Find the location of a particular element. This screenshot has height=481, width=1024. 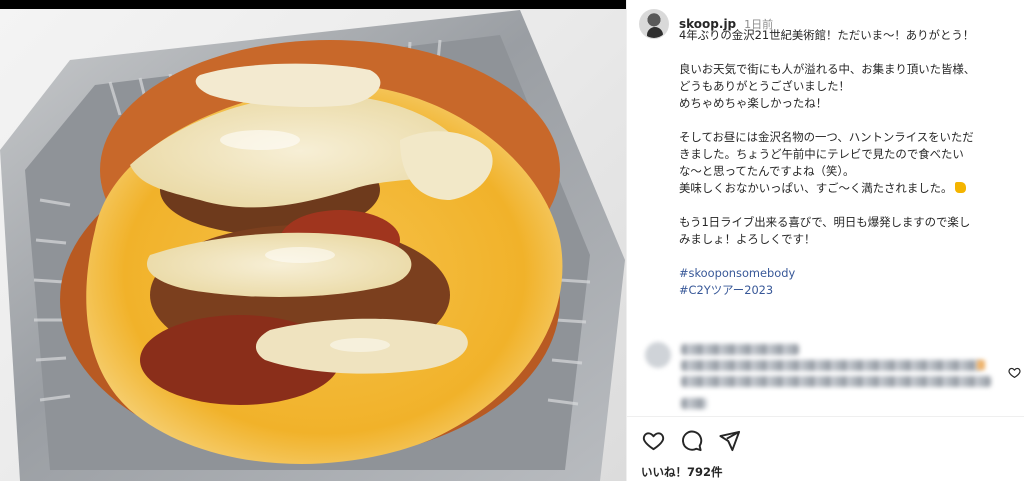

hashtag-link: #C2Yツアー2023 is located at coordinates (847, 290).